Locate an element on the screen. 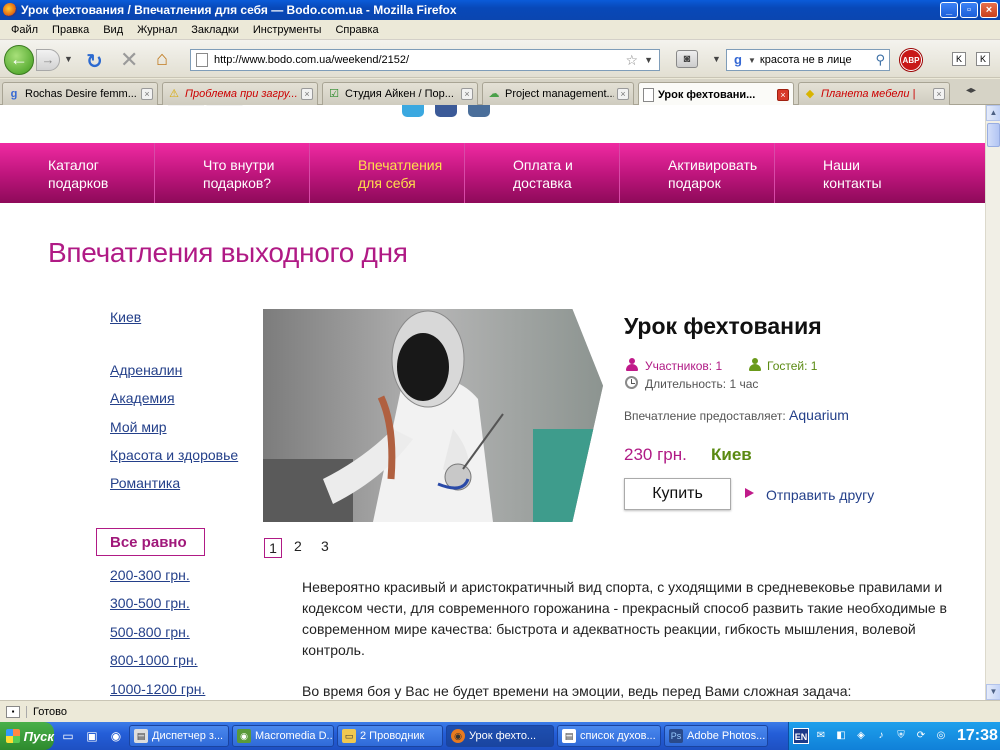 This screenshot has height=750, width=1000. price-filter-300-500: 300-500 грн. is located at coordinates (150, 603).